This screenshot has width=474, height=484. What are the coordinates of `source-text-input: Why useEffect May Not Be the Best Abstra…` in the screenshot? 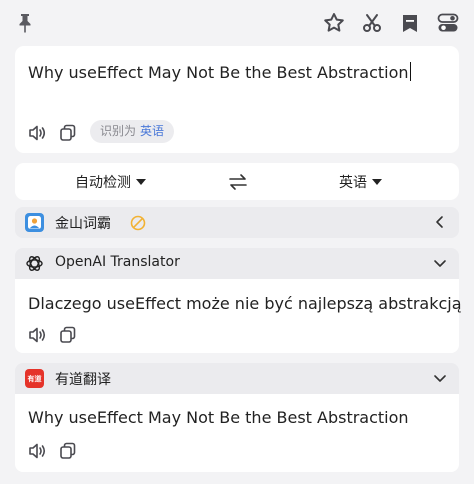 It's located at (220, 72).